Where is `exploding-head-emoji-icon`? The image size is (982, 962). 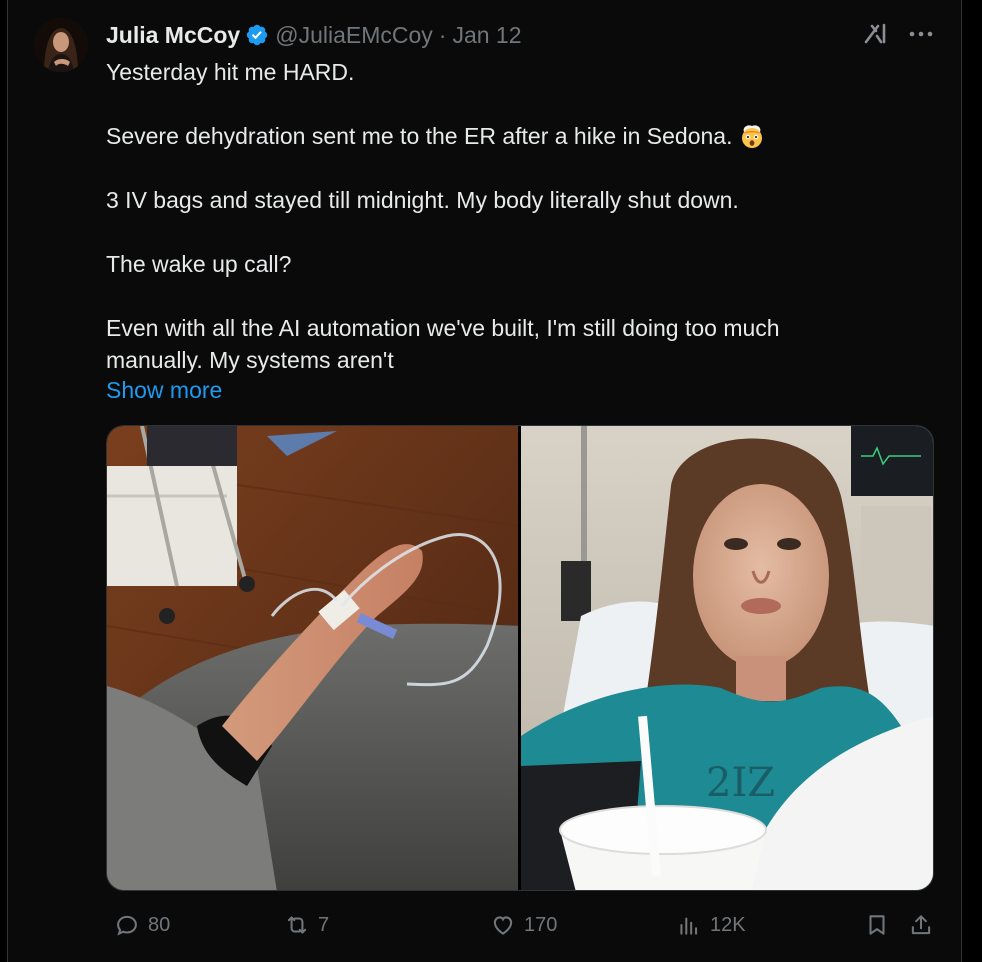
exploding-head-emoji-icon is located at coordinates (752, 136).